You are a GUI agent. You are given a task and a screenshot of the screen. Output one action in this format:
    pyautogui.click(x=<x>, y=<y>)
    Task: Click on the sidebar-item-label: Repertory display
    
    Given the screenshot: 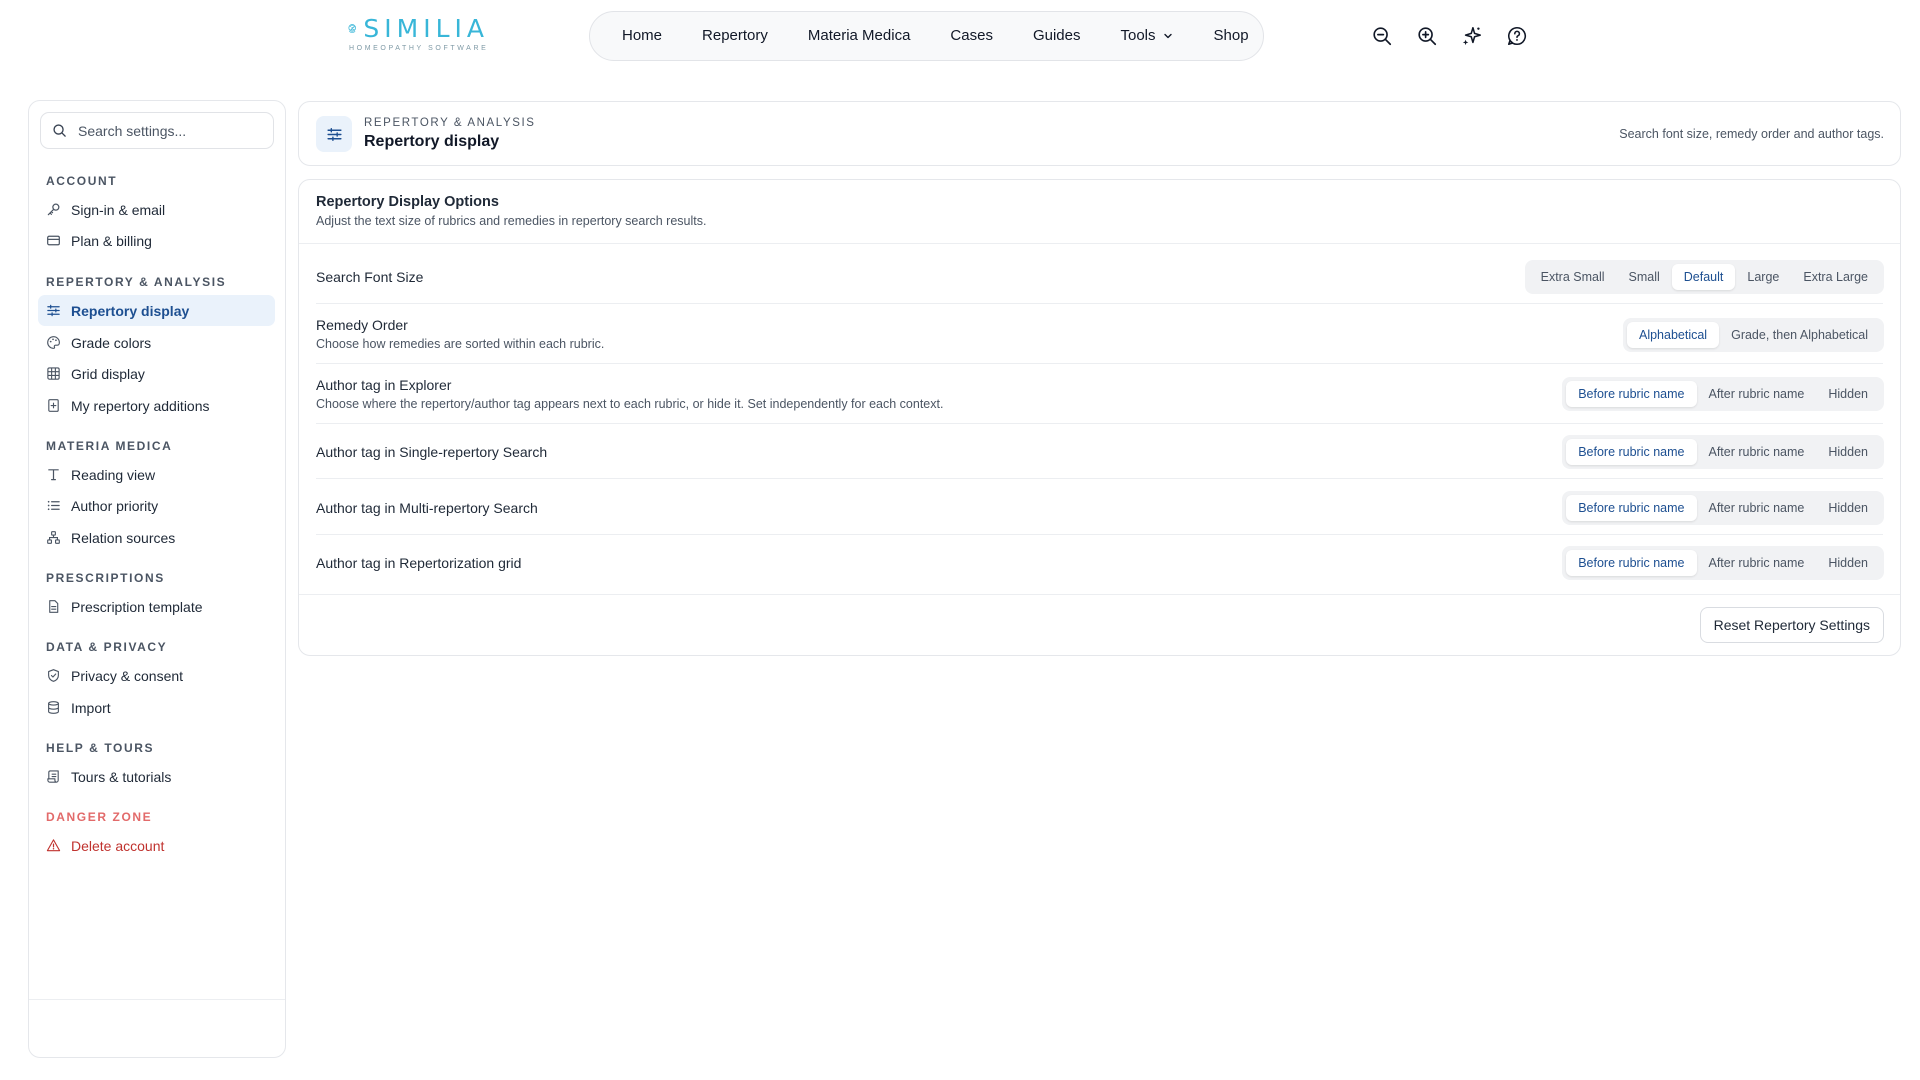 What is the action you would take?
    pyautogui.click(x=130, y=310)
    